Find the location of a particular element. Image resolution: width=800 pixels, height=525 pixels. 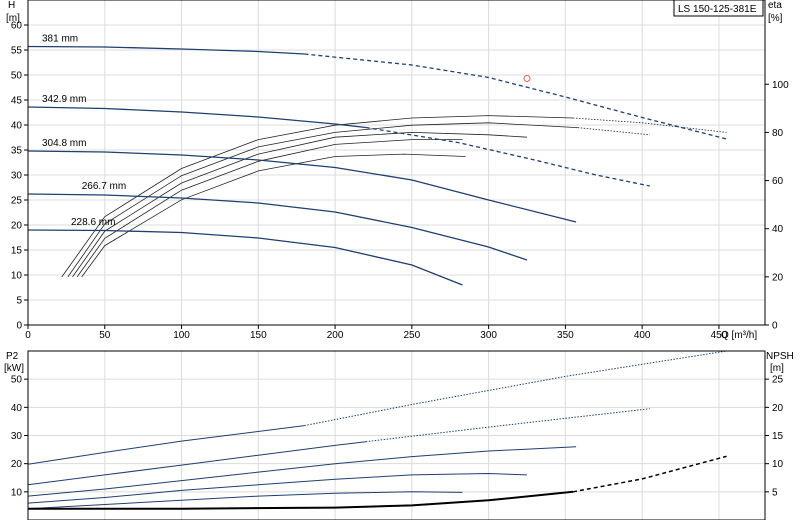

y-axis-unit-power: [kW] is located at coordinates (14, 368).